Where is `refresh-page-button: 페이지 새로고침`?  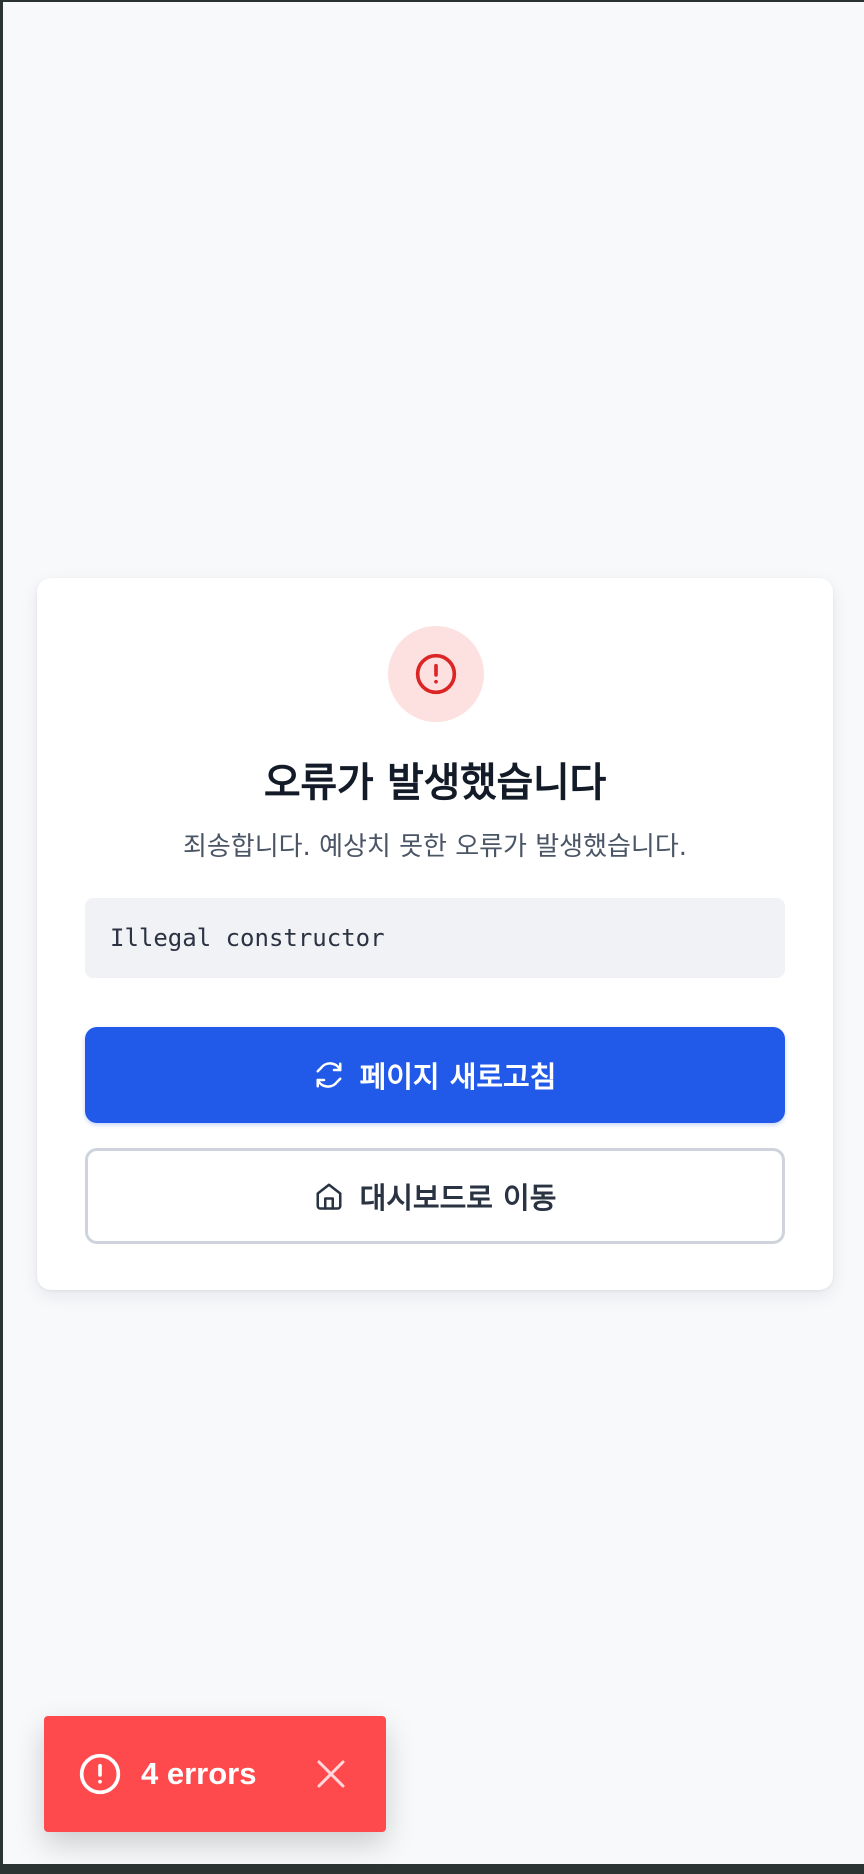 refresh-page-button: 페이지 새로고침 is located at coordinates (435, 1075).